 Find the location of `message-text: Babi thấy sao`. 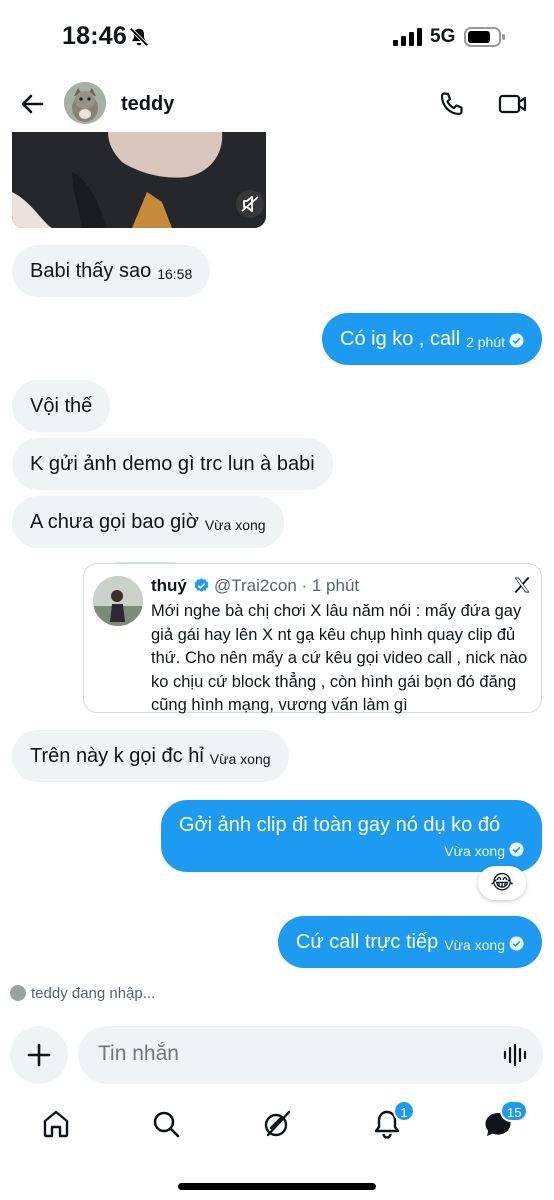

message-text: Babi thấy sao is located at coordinates (91, 271).